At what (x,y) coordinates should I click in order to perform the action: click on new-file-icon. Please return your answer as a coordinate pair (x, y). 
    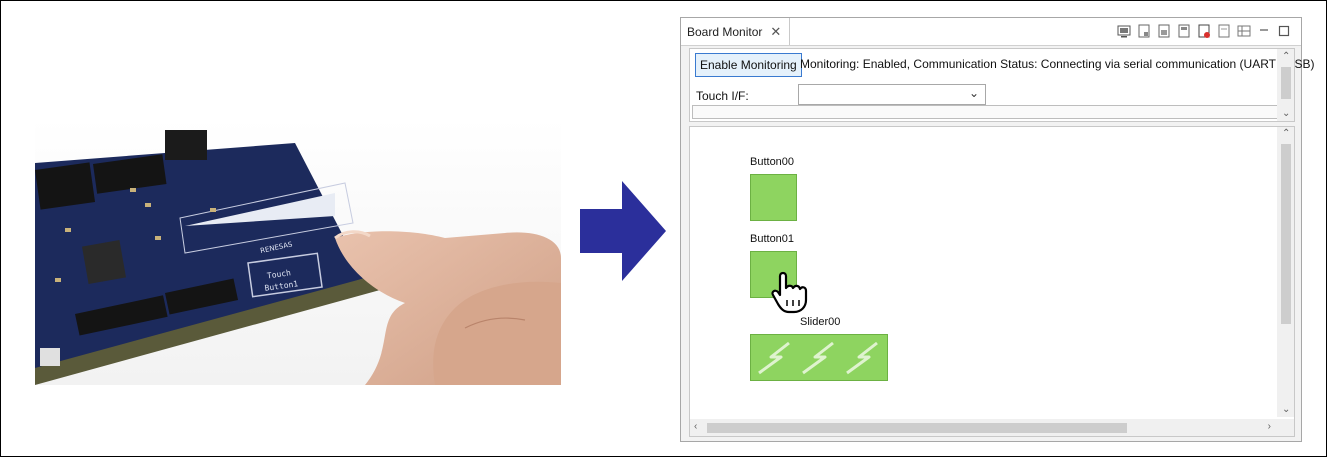
    Looking at the image, I should click on (1144, 31).